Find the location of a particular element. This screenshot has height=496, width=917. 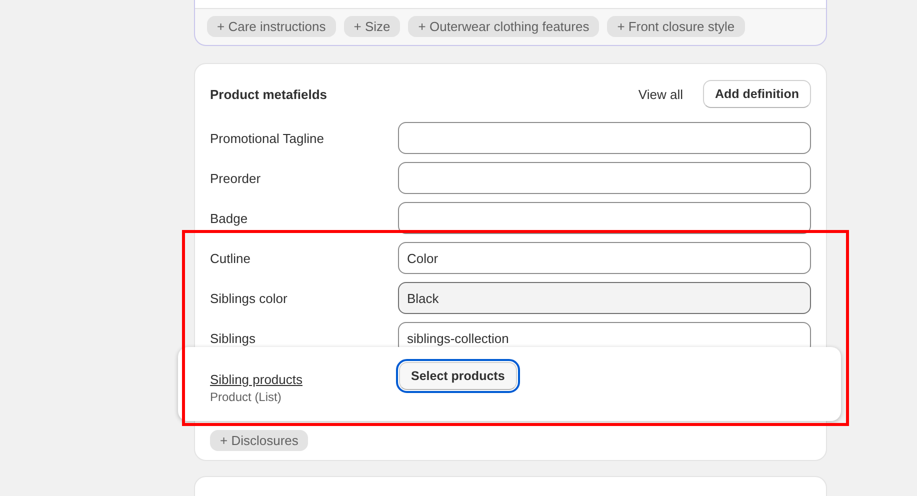

input-field: Color is located at coordinates (604, 258).